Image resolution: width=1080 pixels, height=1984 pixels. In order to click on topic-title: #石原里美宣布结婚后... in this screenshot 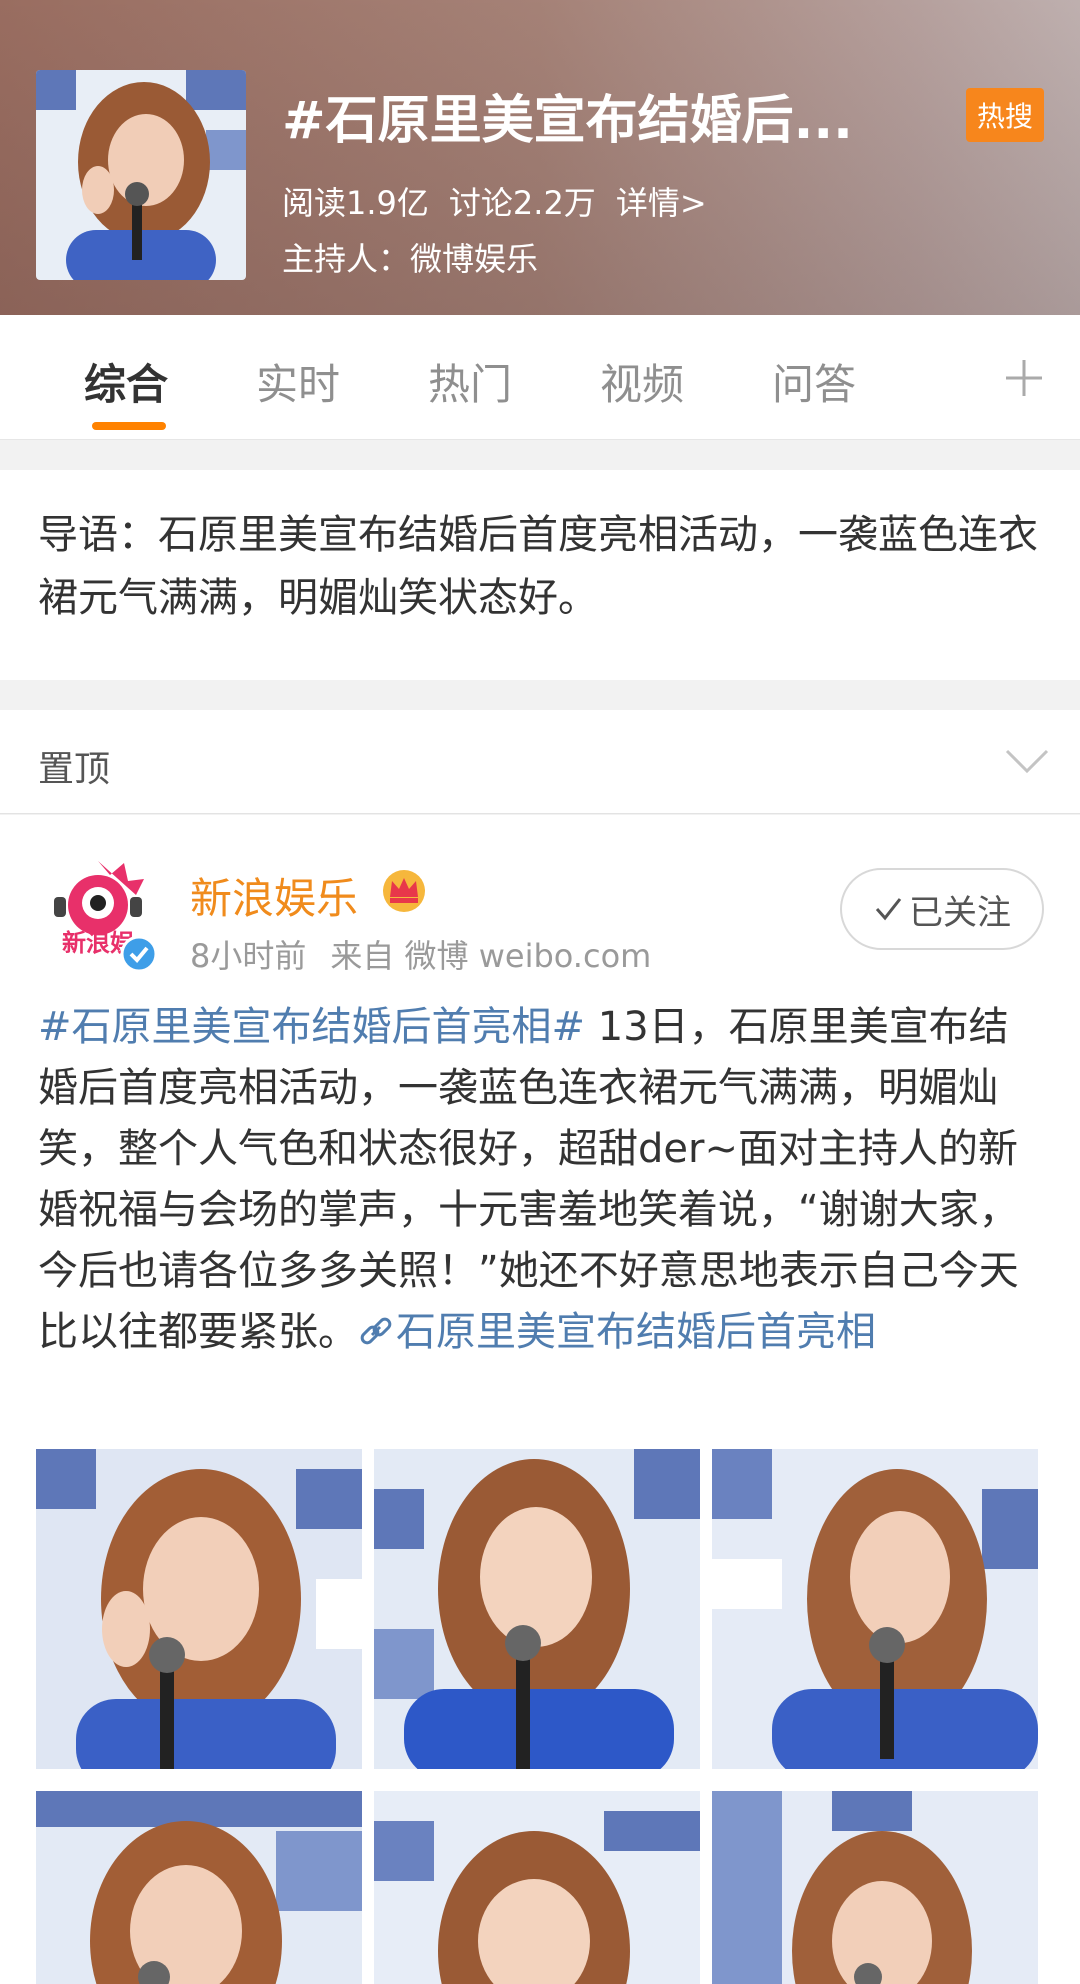, I will do `click(567, 121)`.